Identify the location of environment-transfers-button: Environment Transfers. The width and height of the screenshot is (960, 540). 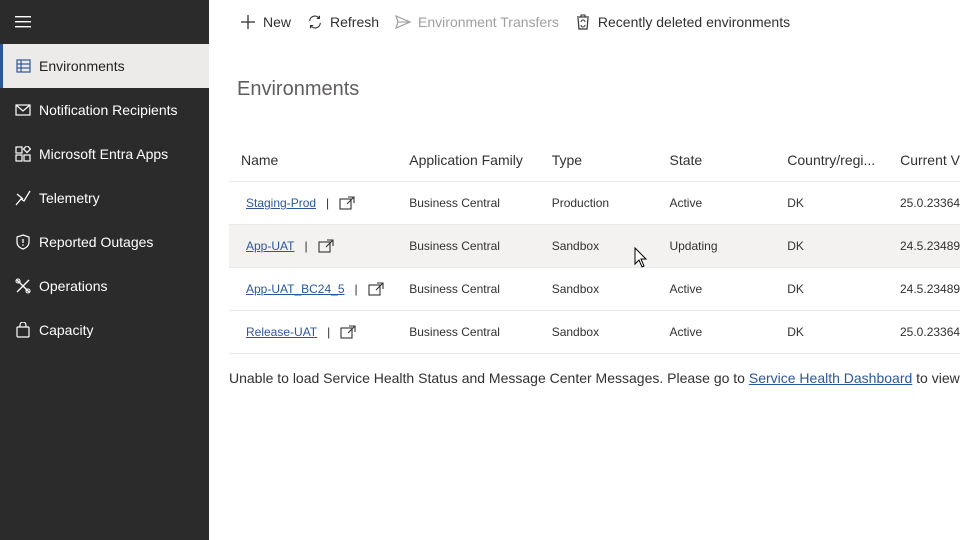
(477, 22).